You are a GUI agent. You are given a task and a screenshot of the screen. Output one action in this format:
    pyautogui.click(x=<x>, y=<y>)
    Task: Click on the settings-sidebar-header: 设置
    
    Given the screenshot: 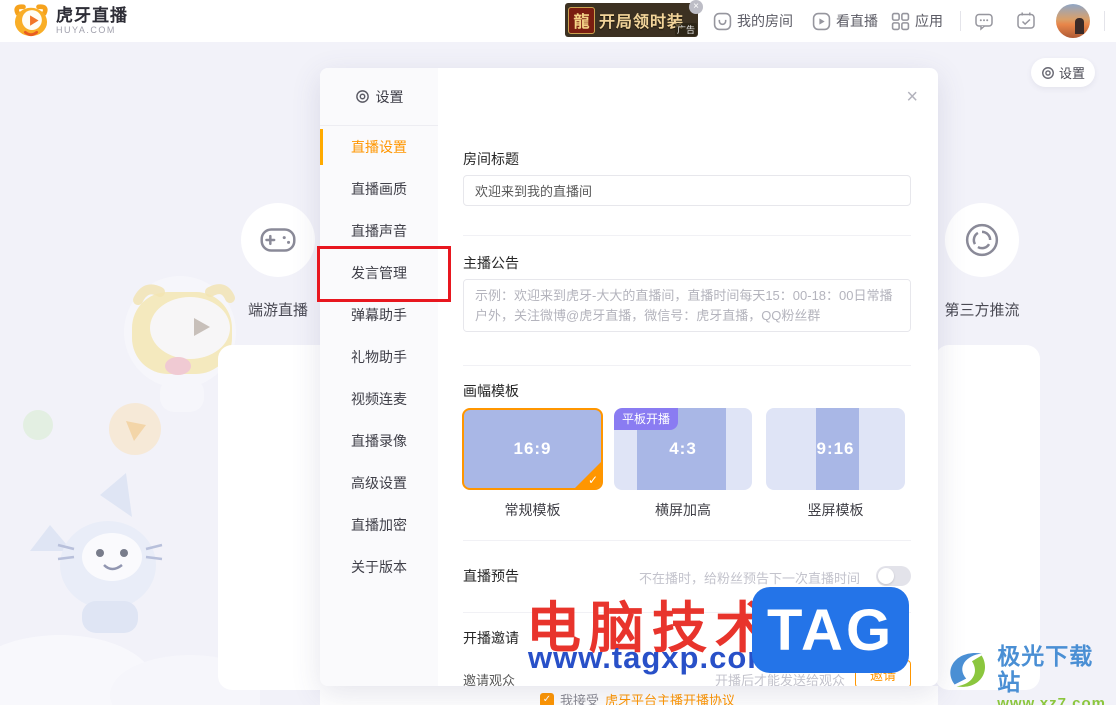 What is the action you would take?
    pyautogui.click(x=379, y=97)
    